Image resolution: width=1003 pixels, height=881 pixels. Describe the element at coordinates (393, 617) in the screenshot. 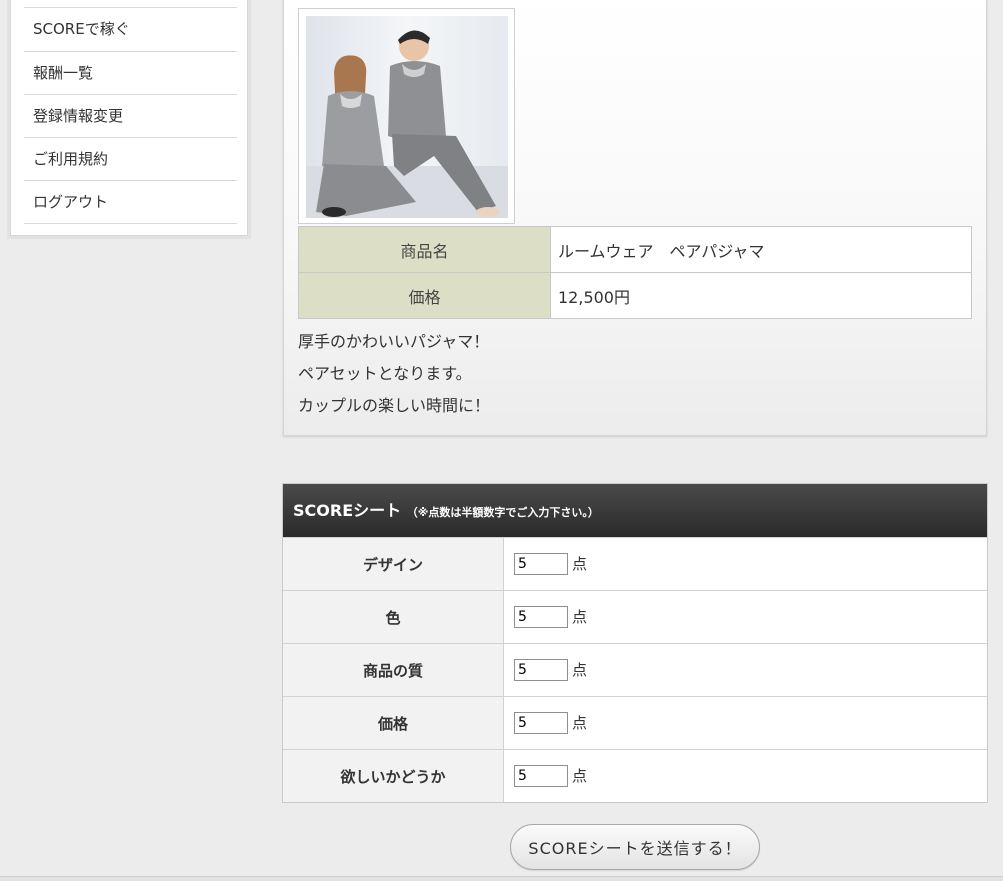

I see `score-label: 色` at that location.